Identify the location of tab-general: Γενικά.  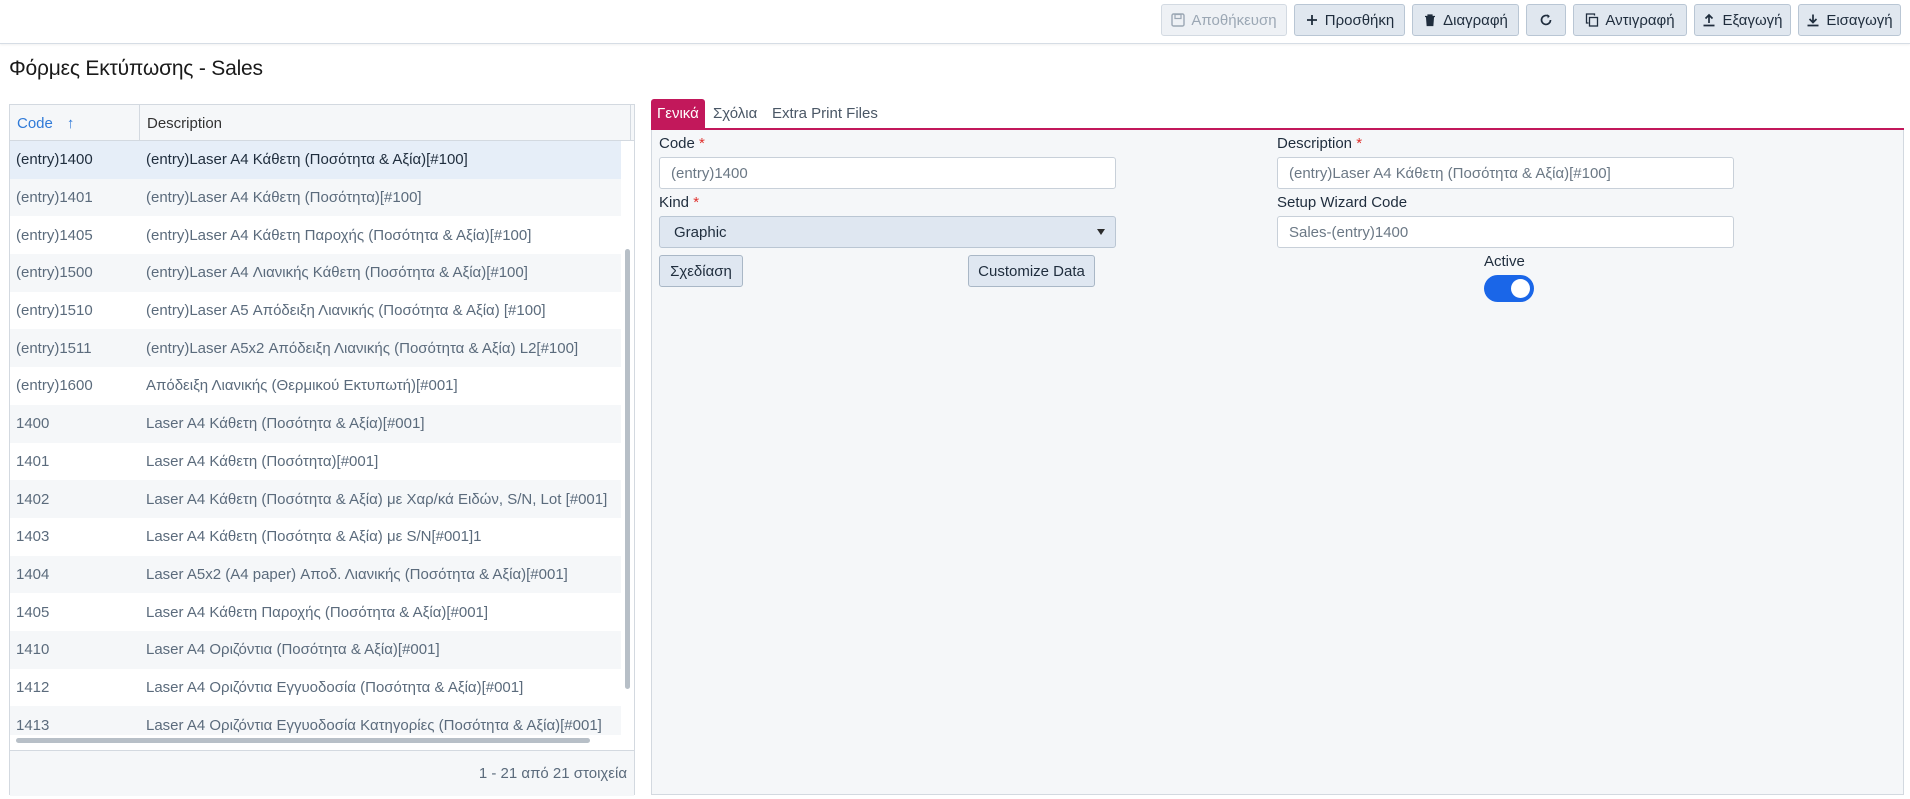
(678, 113).